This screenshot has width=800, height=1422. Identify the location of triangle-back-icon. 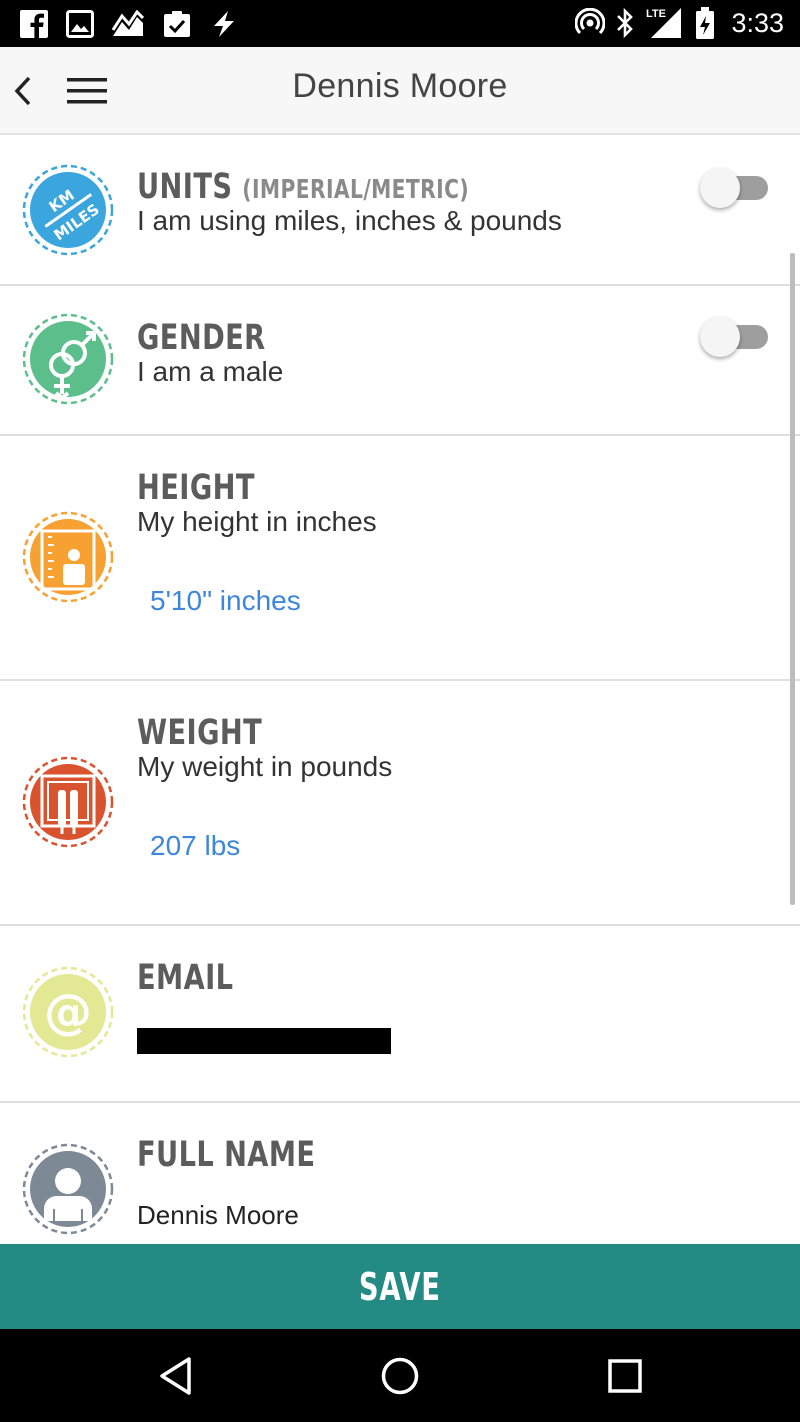
(175, 1376).